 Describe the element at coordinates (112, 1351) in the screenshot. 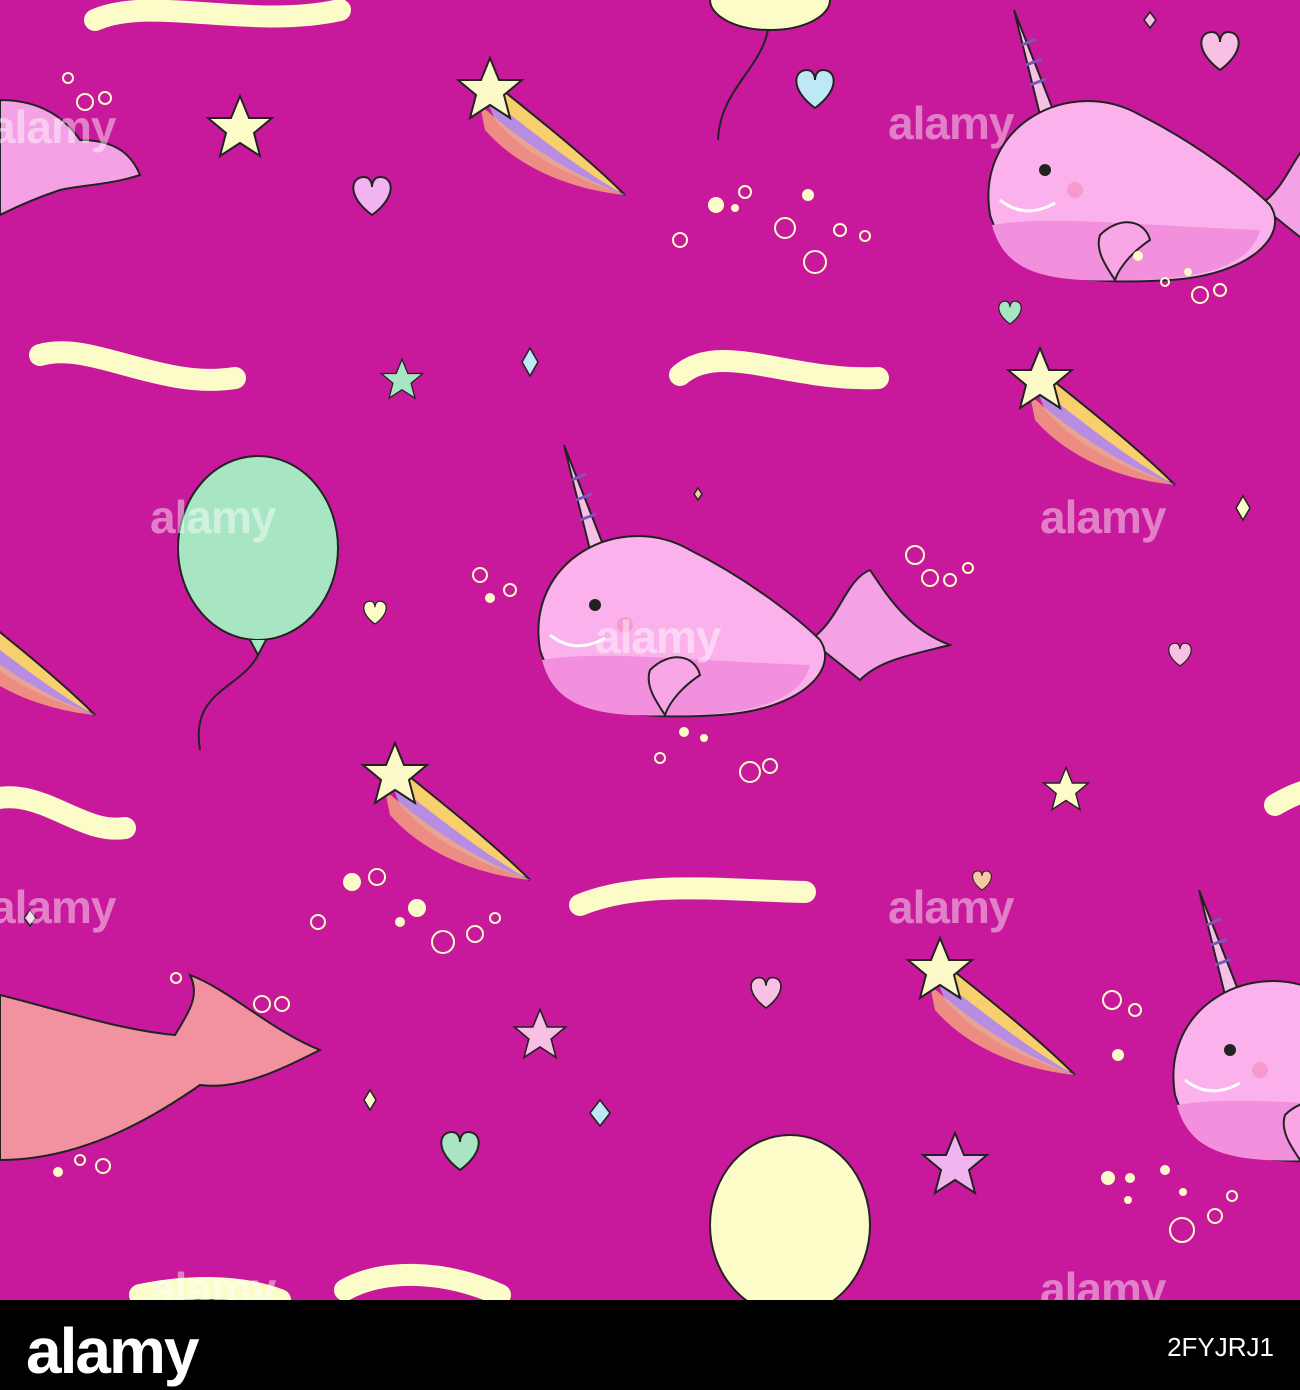

I see `brand-logo: alamy` at that location.